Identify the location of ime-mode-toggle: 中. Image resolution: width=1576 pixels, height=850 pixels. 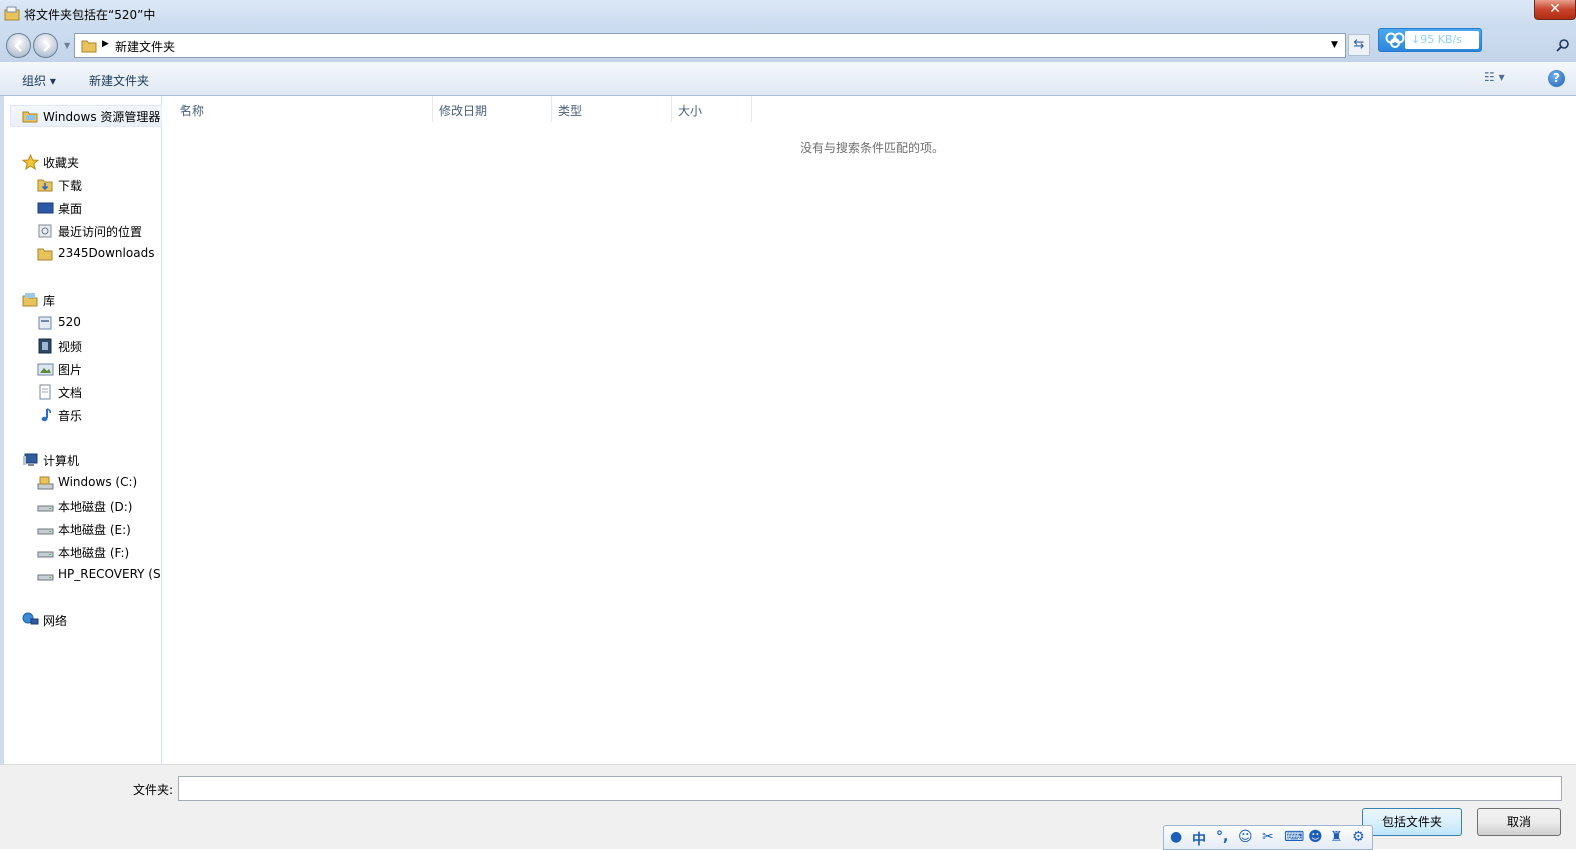
(1199, 839).